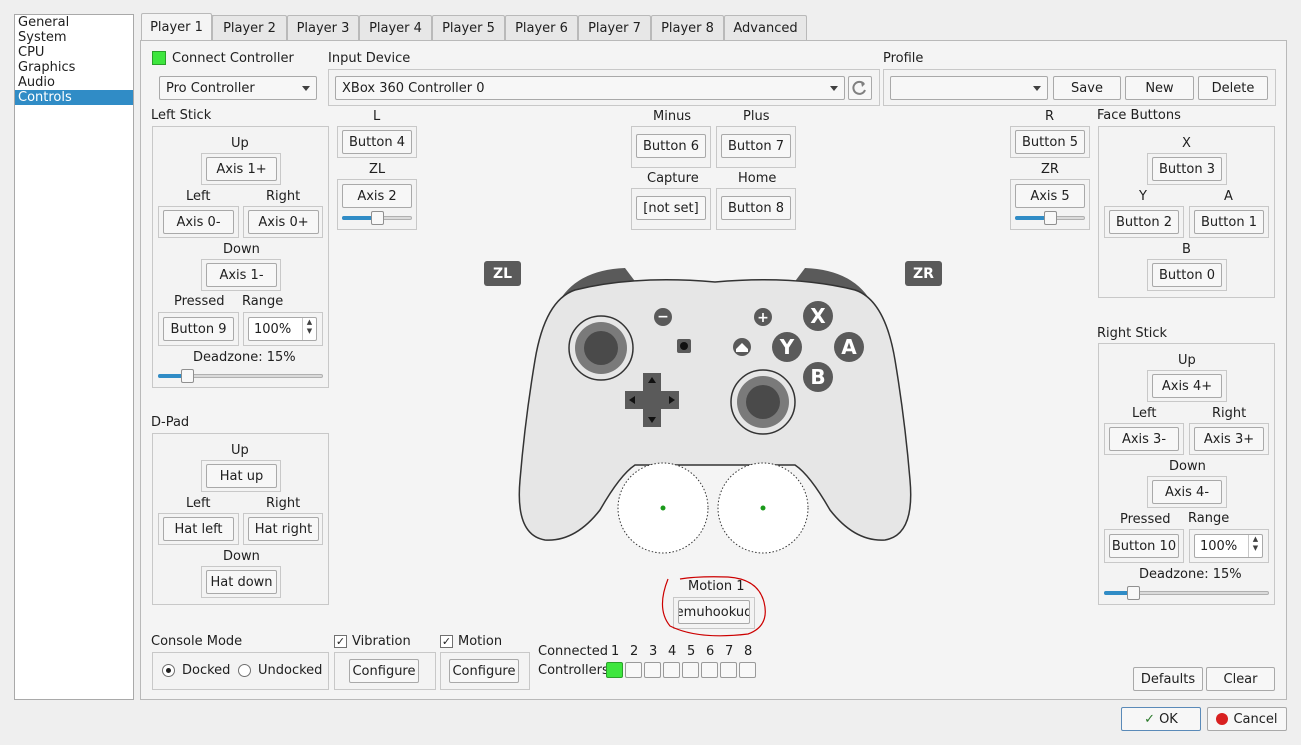 The image size is (1301, 745). I want to click on ok-button: ✓ OK, so click(1161, 719).